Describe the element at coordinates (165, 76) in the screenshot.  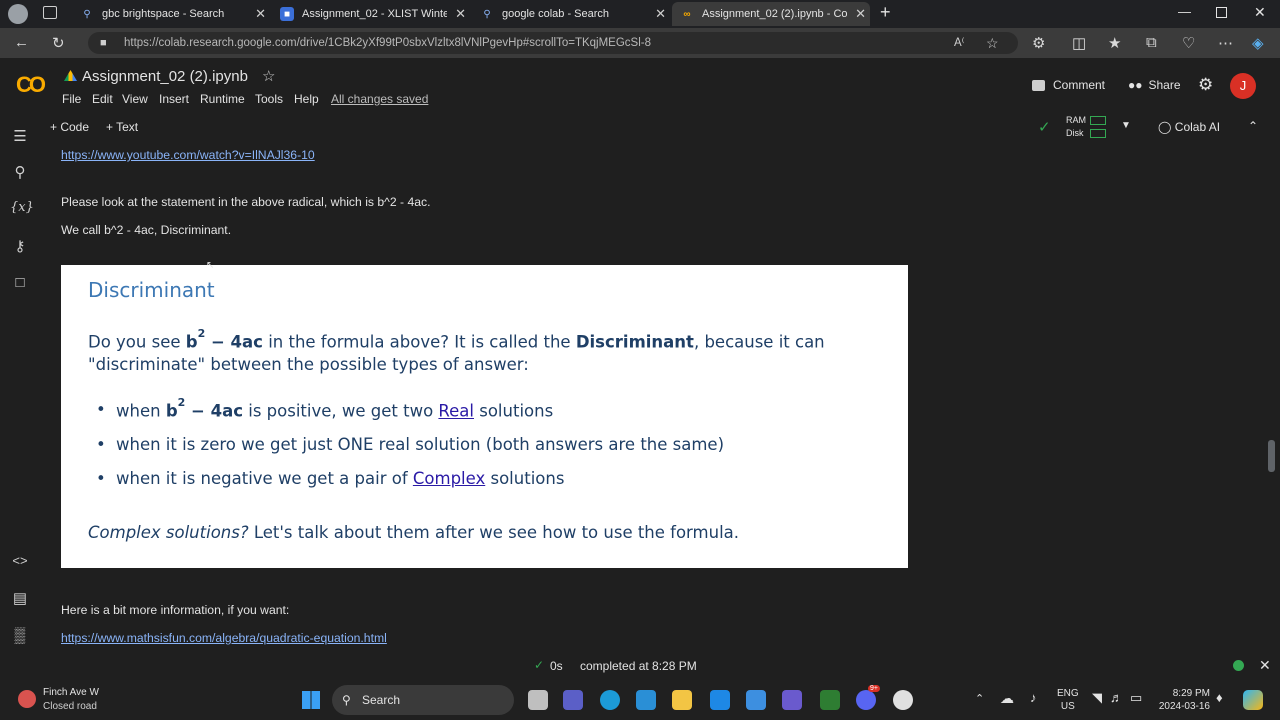
I see `notebook-title: Assignment_02 (2).ipynb` at that location.